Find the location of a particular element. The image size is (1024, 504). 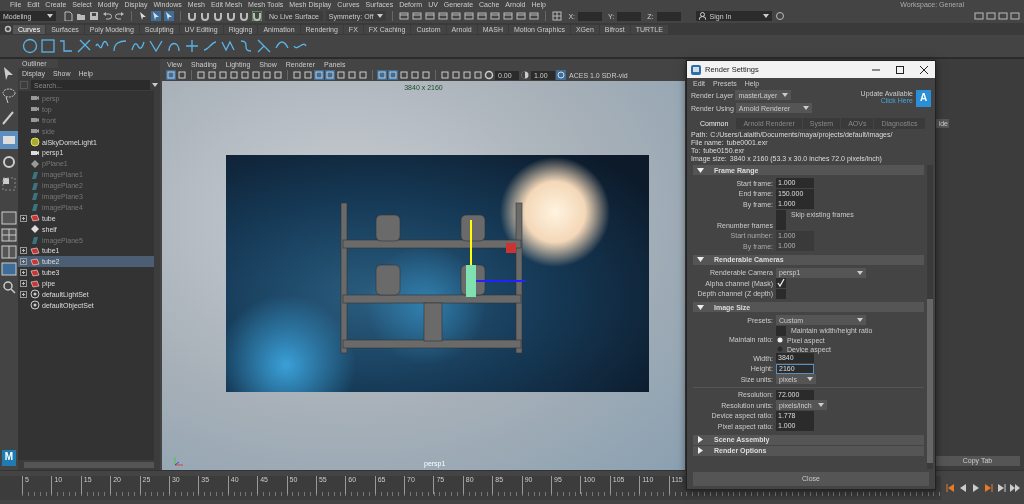

close-icon is located at coordinates (924, 69).